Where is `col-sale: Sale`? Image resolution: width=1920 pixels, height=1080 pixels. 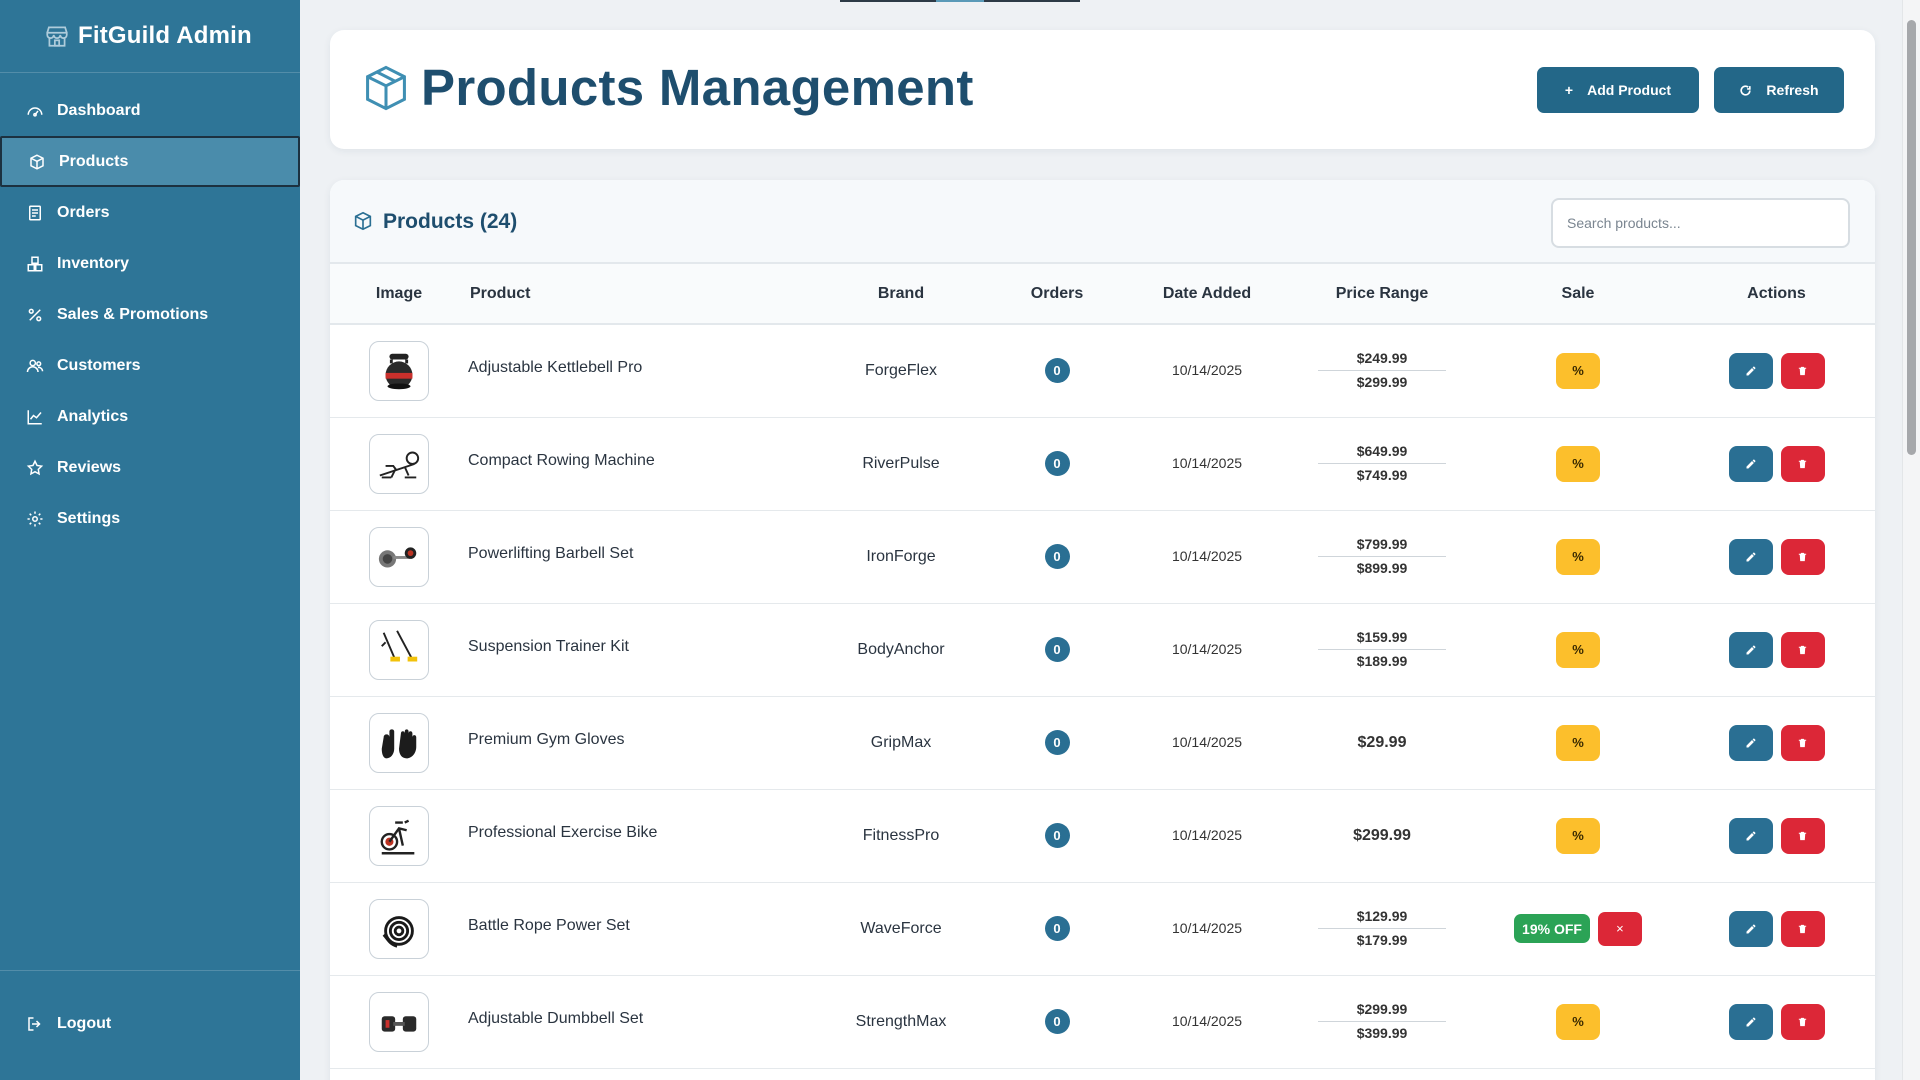
col-sale: Sale is located at coordinates (1578, 294).